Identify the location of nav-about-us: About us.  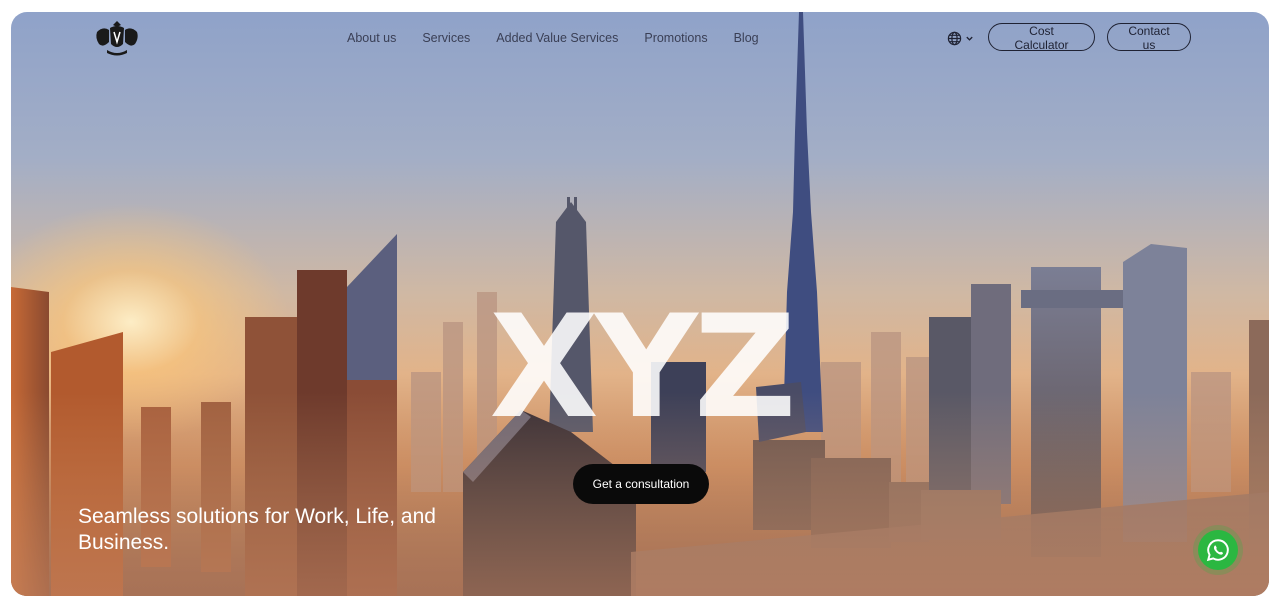
(371, 38).